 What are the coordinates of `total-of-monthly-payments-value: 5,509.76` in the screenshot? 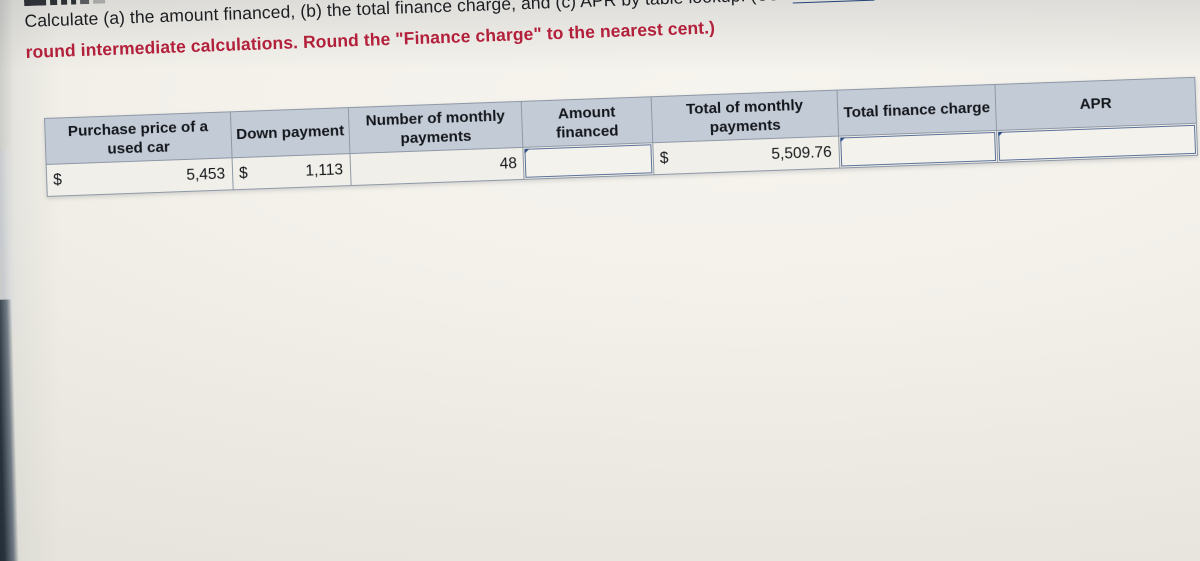 It's located at (802, 153).